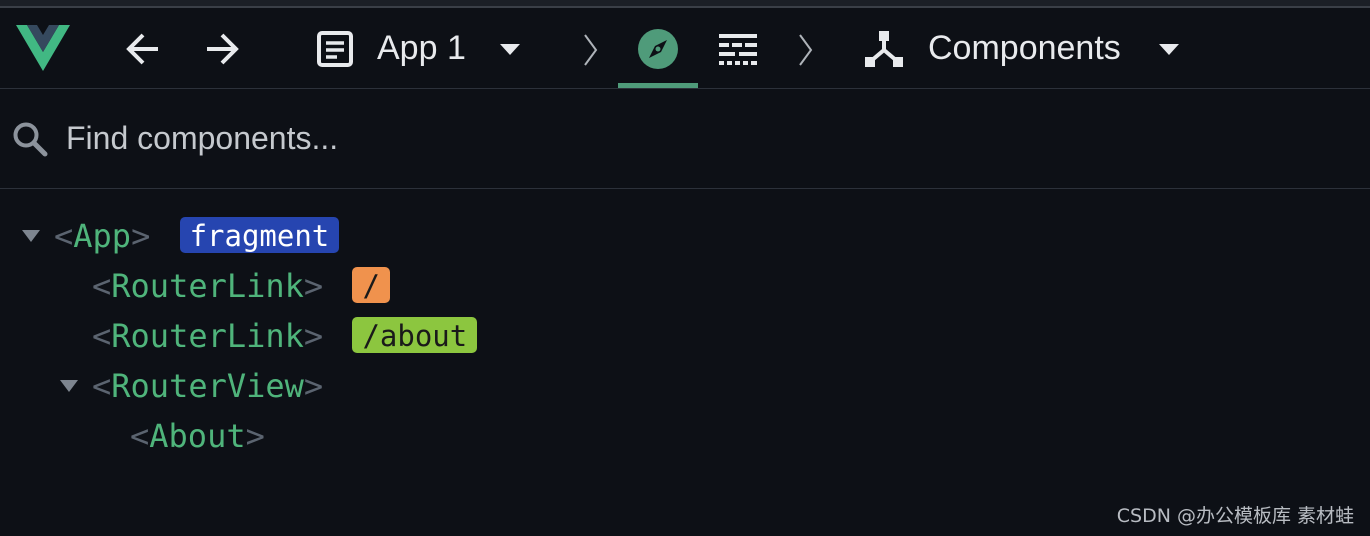 The width and height of the screenshot is (1370, 536). I want to click on search-icon, so click(30, 139).